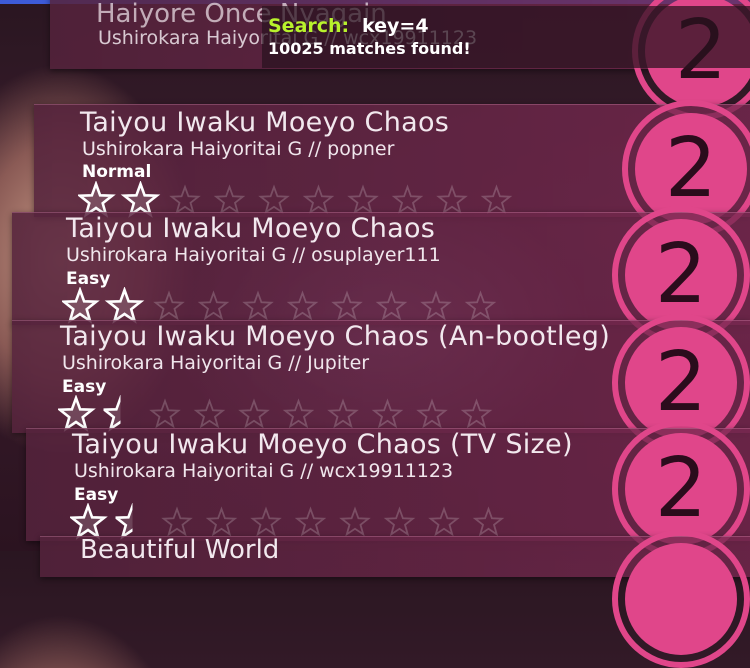 The width and height of the screenshot is (750, 668). I want to click on song-artist: Ushirokara Haiyoritai G // Jupiter, so click(216, 363).